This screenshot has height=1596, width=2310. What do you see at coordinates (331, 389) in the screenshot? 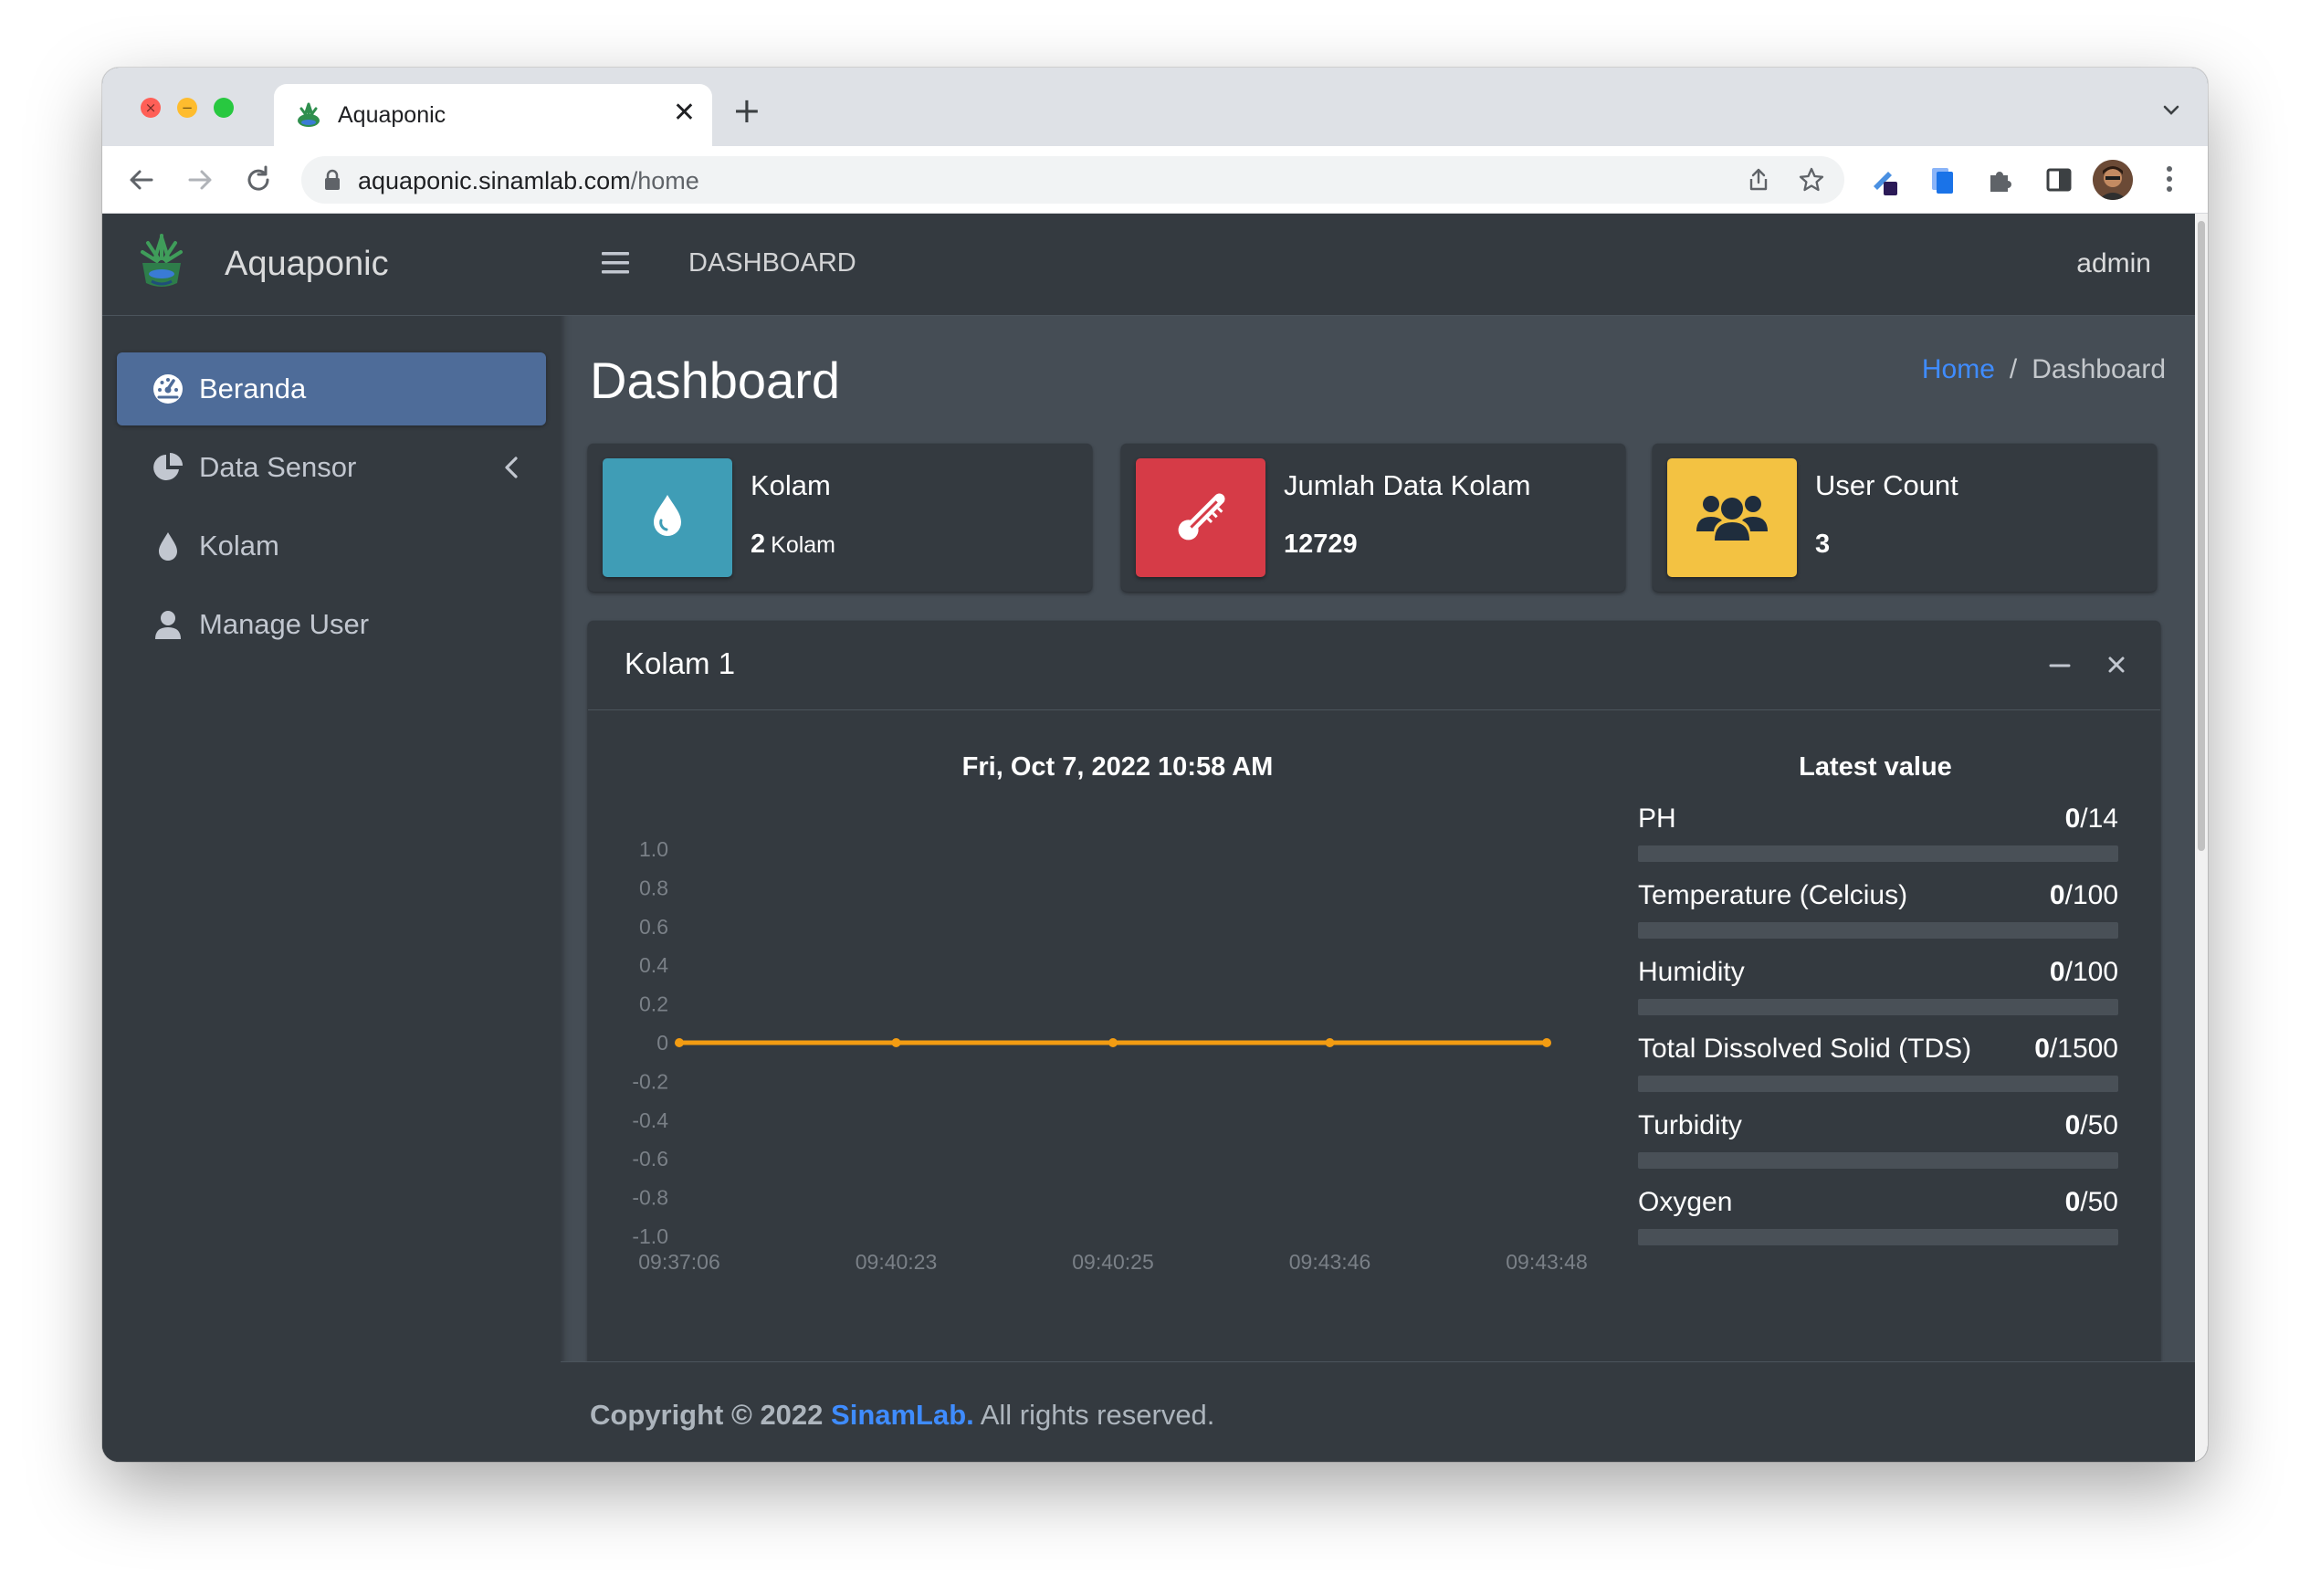
I see `sidebar-item-beranda: Beranda` at bounding box center [331, 389].